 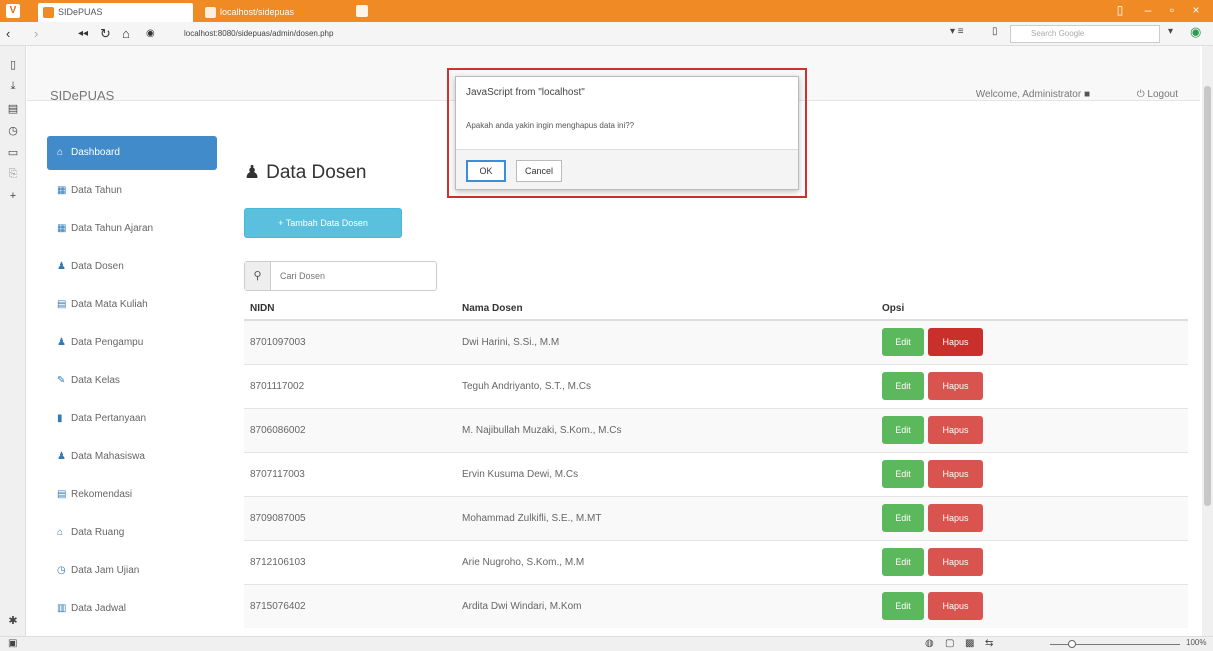 I want to click on dropdown-icon: ▾ ≡, so click(x=957, y=31).